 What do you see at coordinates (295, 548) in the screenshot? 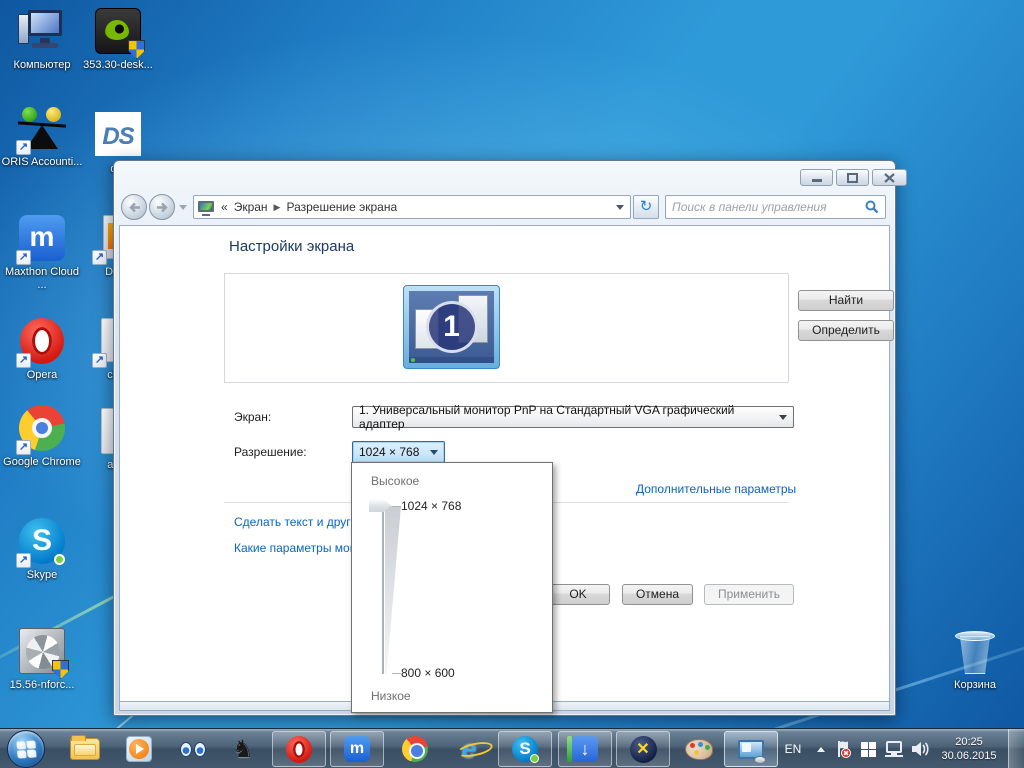
I see `monitor-params-link: Какие параметры мон` at bounding box center [295, 548].